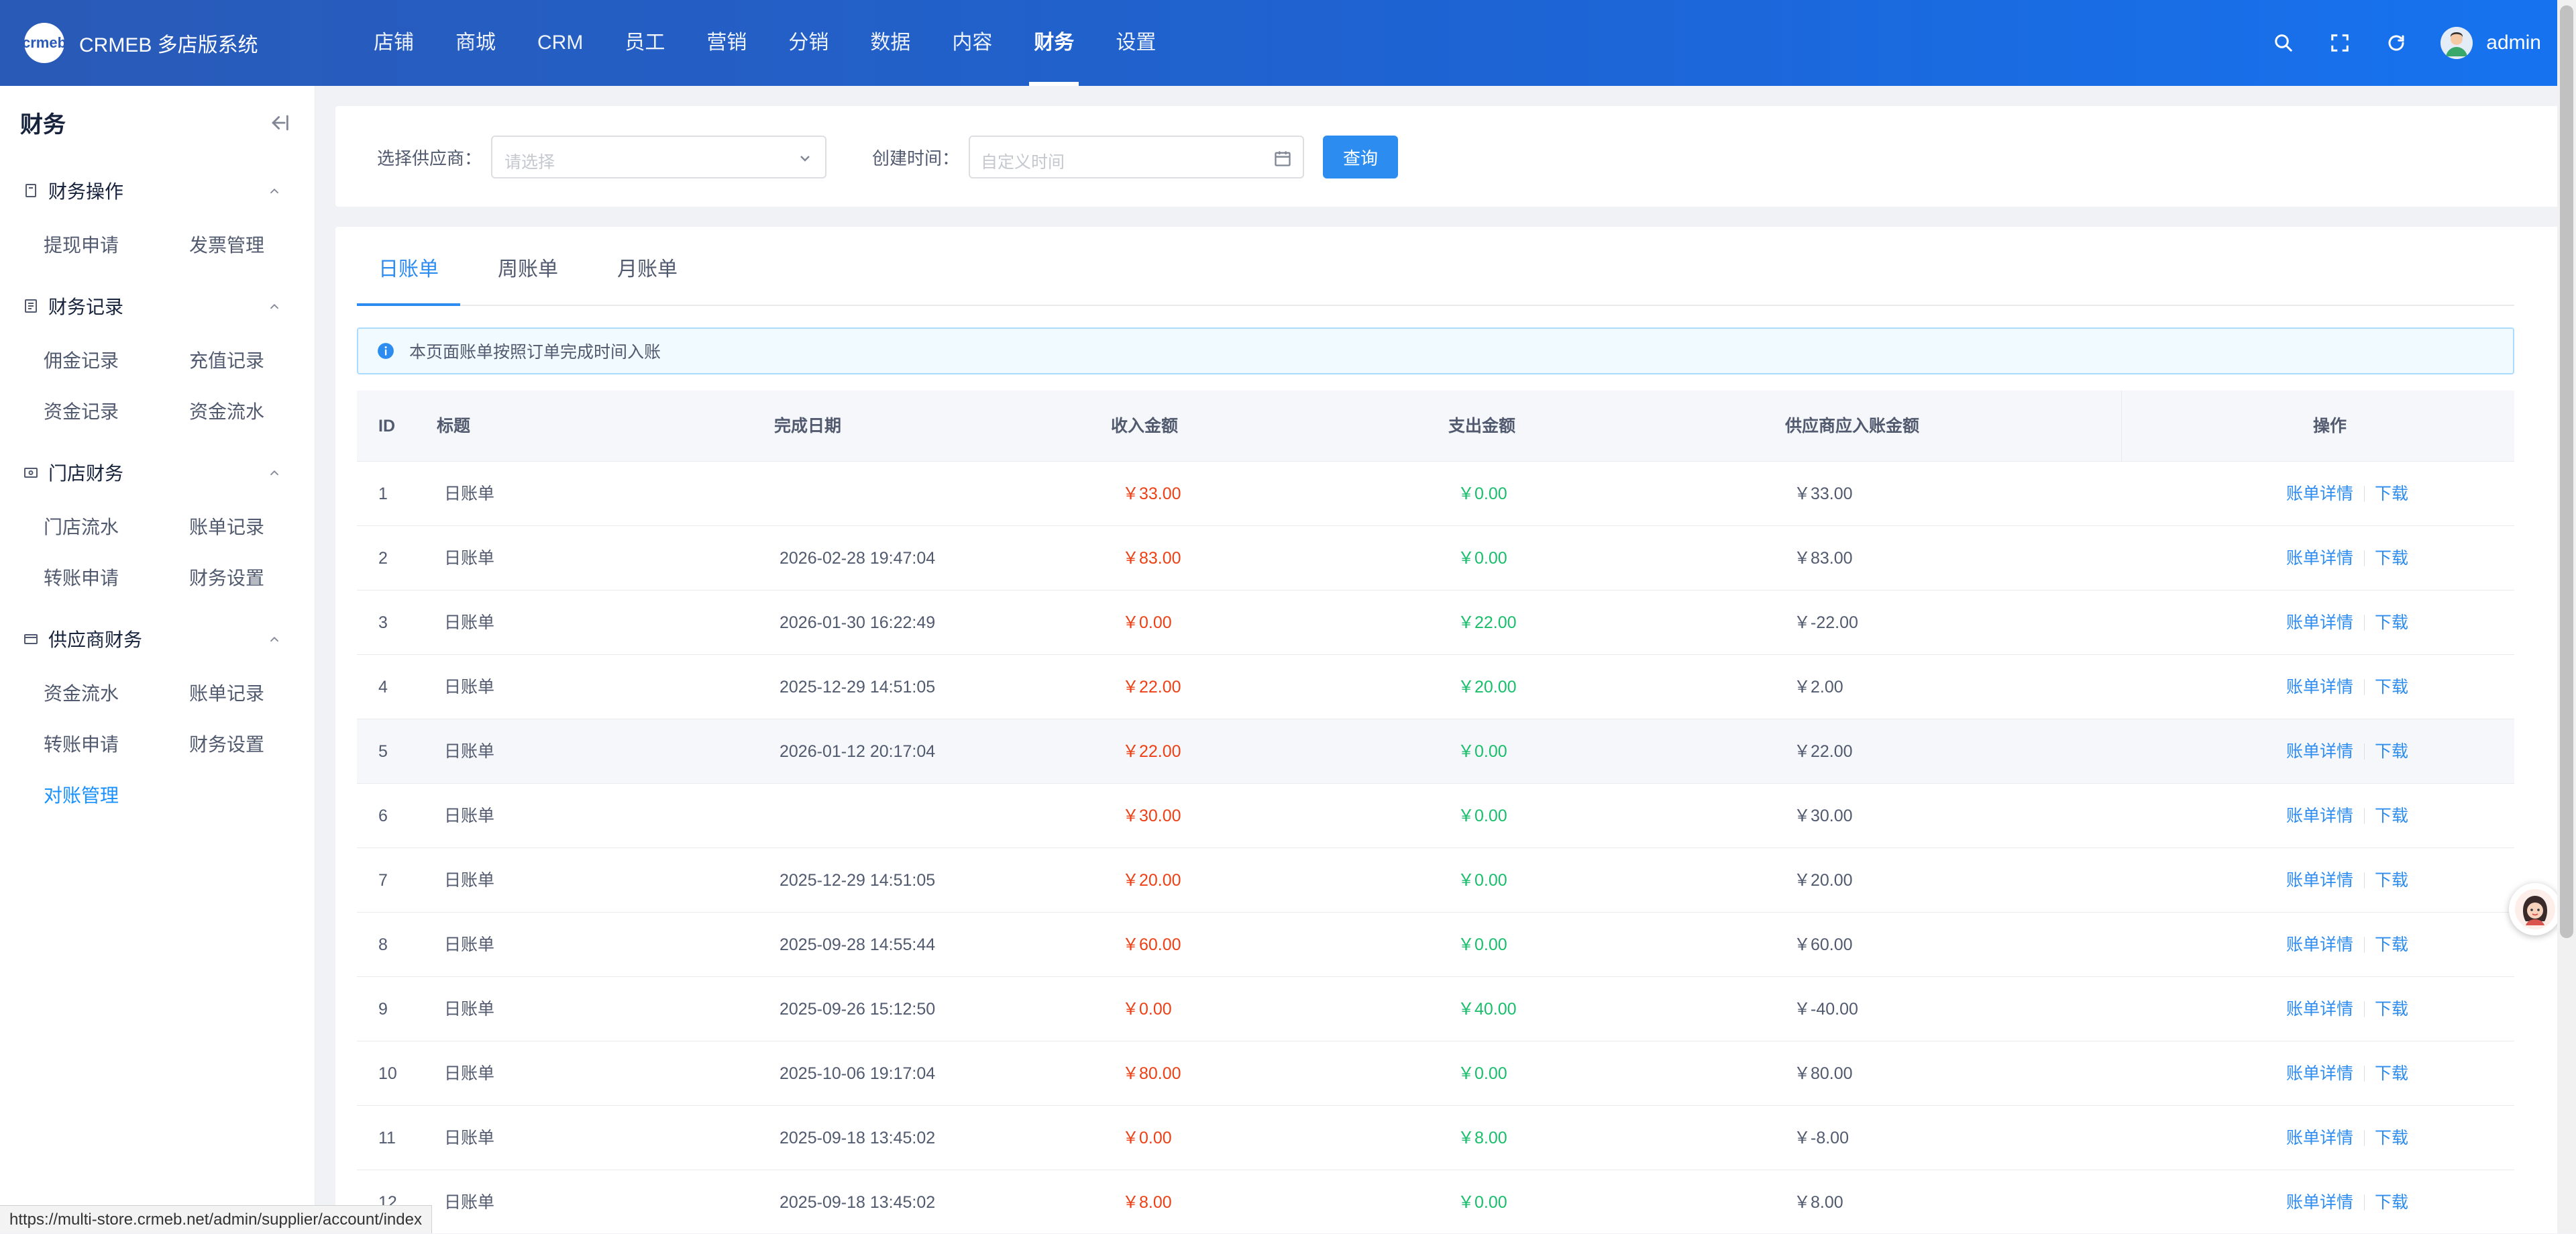 The image size is (2576, 1234). What do you see at coordinates (226, 743) in the screenshot?
I see `sidebar-item-supplier-finance-settings: 财务设置` at bounding box center [226, 743].